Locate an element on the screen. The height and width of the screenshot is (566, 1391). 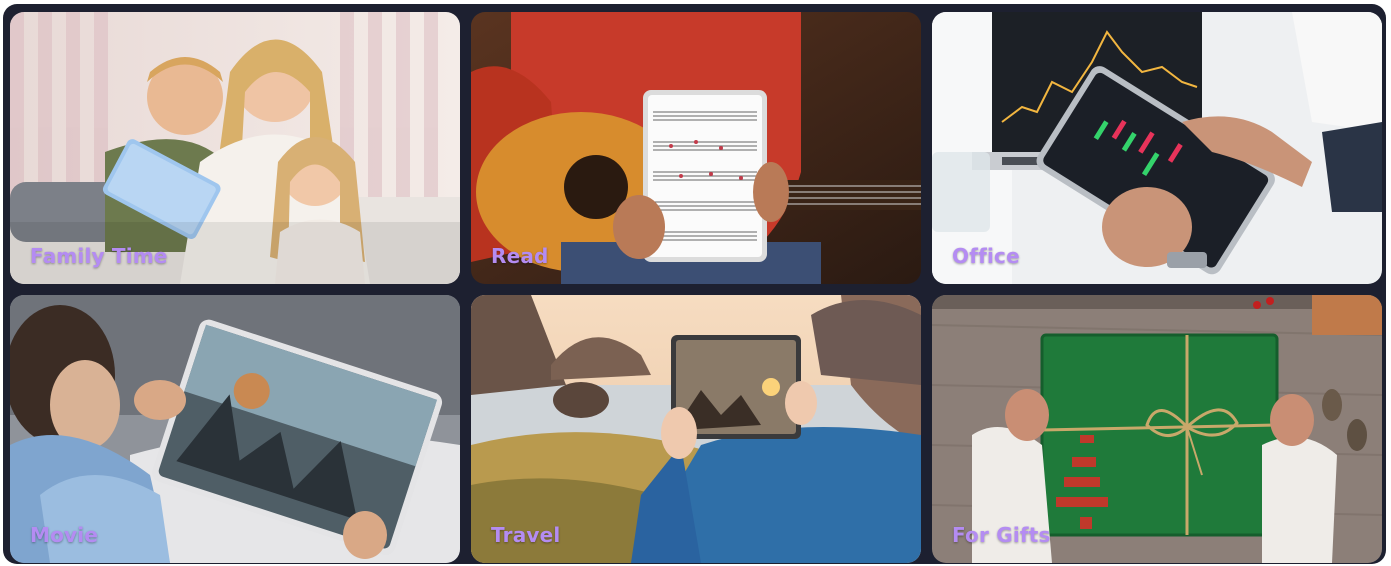
tile-label: Family Time is located at coordinates (99, 256).